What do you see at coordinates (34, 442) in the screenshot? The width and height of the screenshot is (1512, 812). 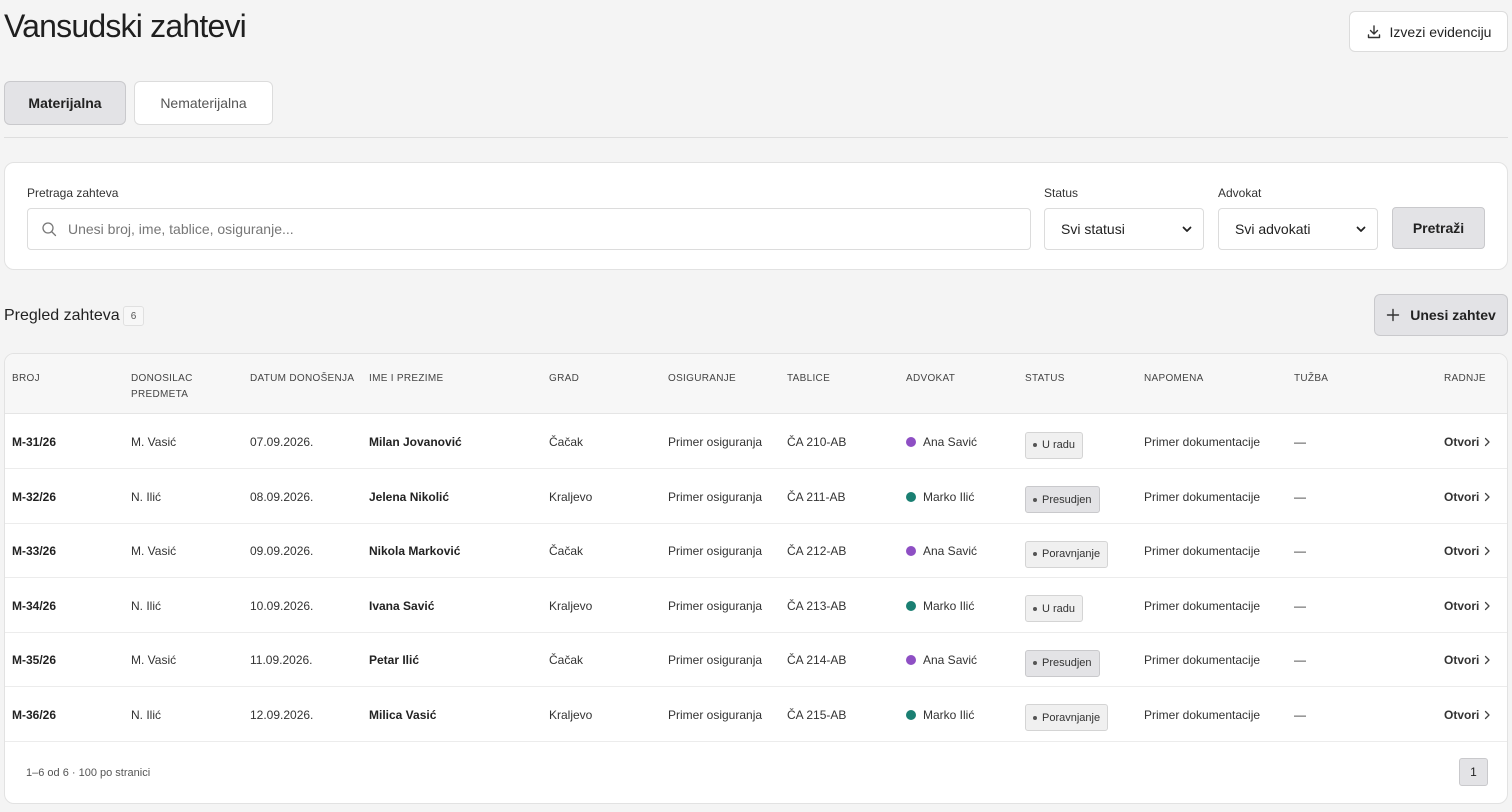 I see `cell-broj: M-31/26` at bounding box center [34, 442].